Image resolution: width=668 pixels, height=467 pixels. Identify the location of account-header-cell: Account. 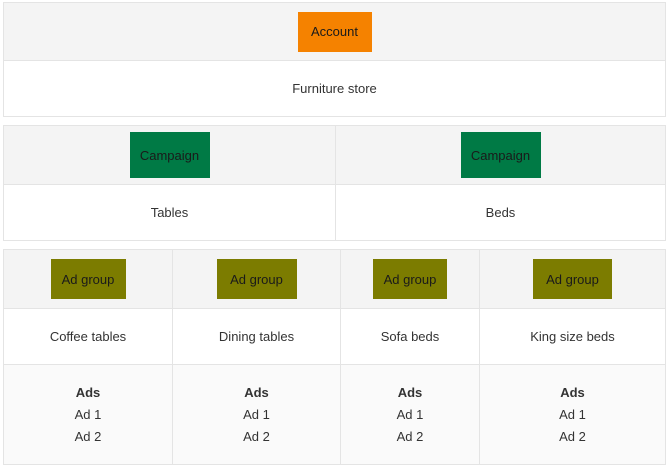
(334, 31).